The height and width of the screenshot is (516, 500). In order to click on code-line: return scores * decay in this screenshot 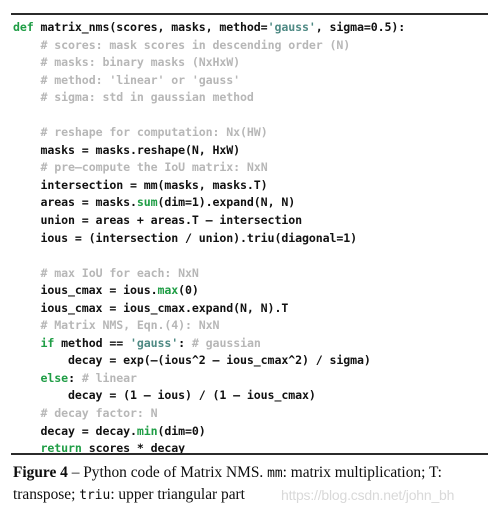, I will do `click(253, 449)`.